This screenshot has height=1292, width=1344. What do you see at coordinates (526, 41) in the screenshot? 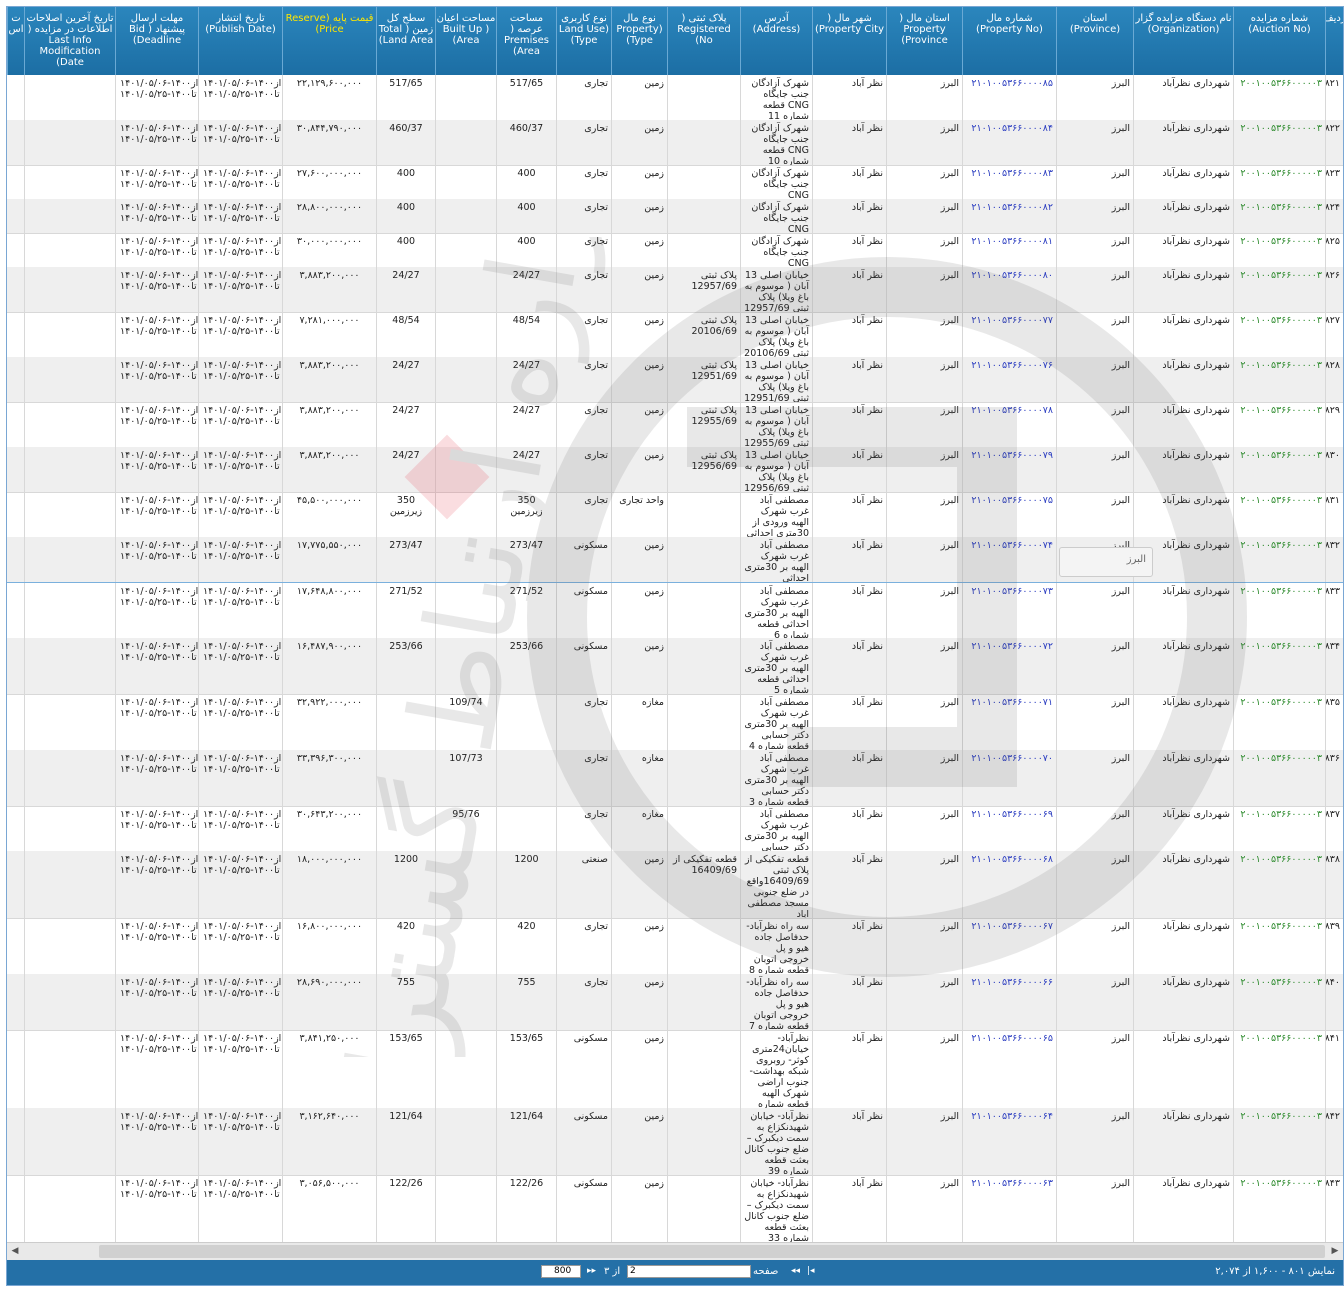
I see `column-header-premises-area: مساحت عرصه ( Premises Area)` at bounding box center [526, 41].